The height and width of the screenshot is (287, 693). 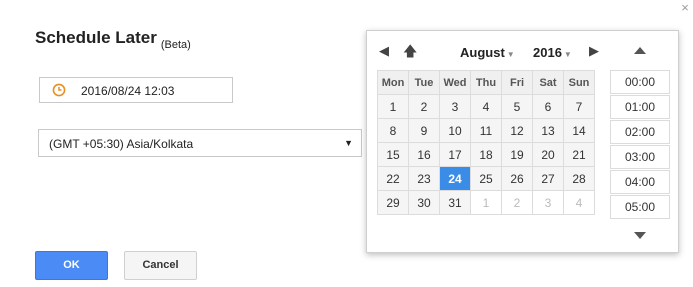 What do you see at coordinates (547, 52) in the screenshot?
I see `year-value: 2016` at bounding box center [547, 52].